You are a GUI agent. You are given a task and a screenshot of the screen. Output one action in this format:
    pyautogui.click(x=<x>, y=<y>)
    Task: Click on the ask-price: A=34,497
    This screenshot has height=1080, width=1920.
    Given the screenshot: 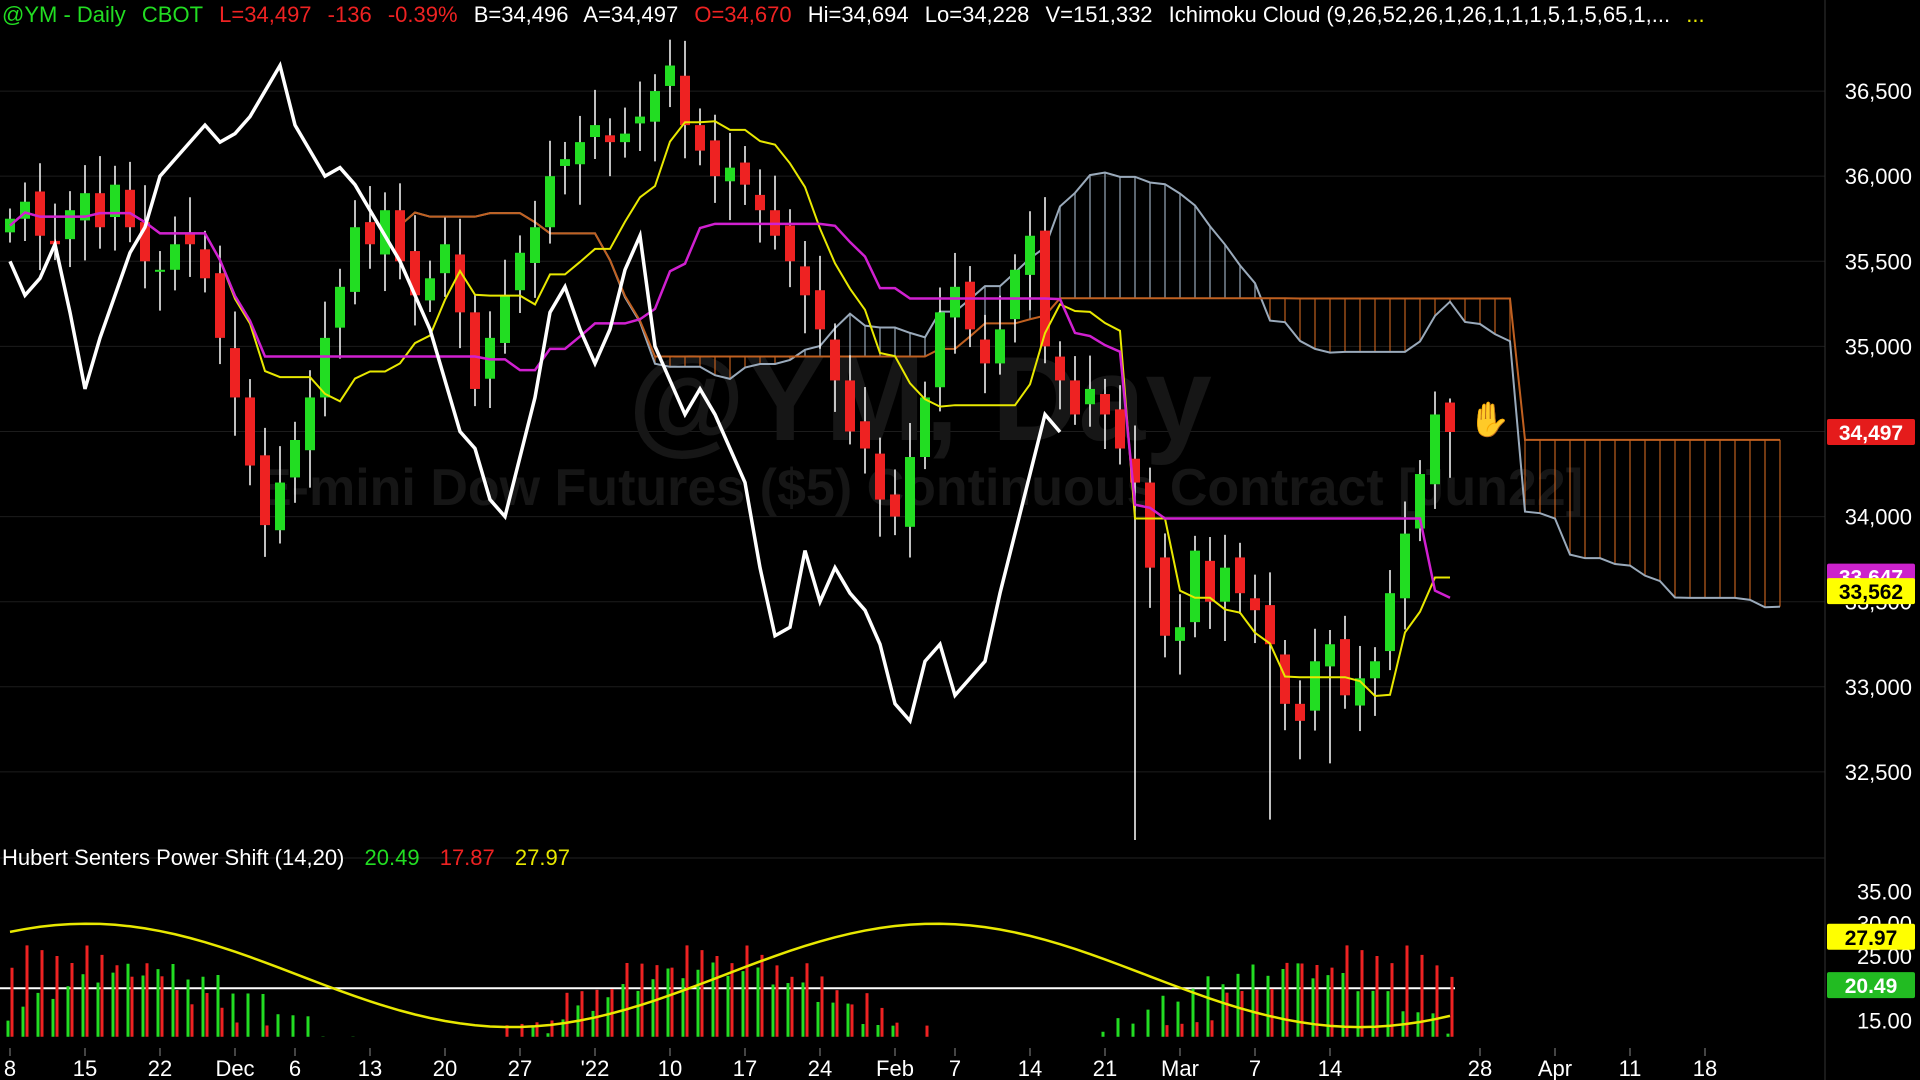 What is the action you would take?
    pyautogui.click(x=631, y=14)
    